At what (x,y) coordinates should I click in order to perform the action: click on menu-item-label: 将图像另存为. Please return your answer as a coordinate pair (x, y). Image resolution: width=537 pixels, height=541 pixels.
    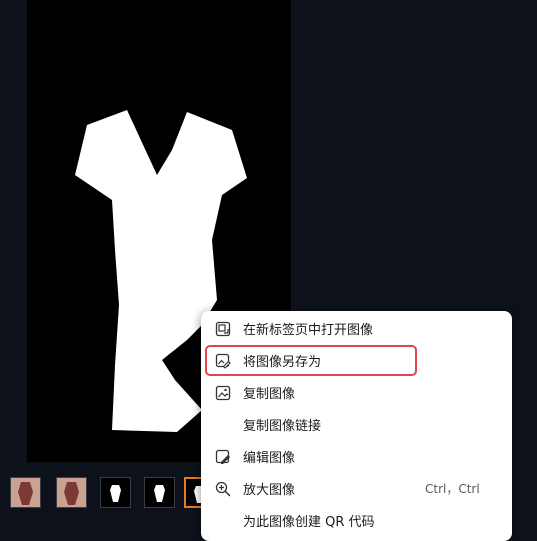
    Looking at the image, I should click on (282, 362).